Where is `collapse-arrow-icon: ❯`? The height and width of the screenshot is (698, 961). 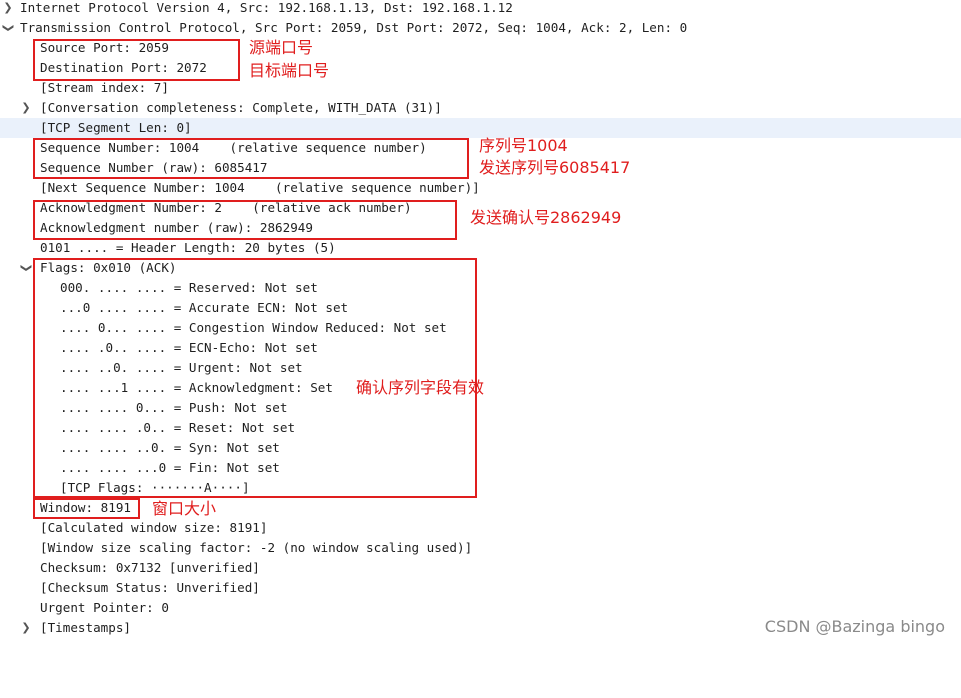 collapse-arrow-icon: ❯ is located at coordinates (9, 28).